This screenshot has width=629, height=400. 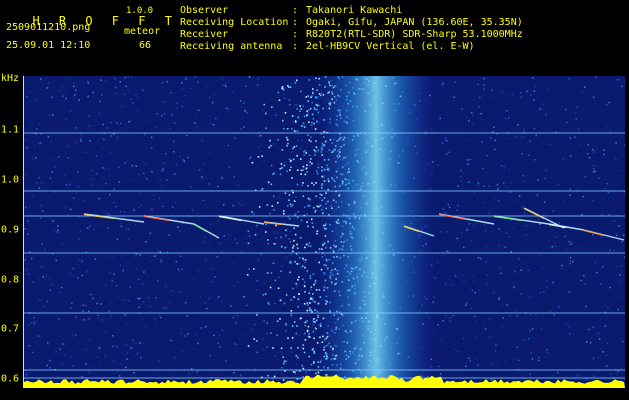 What do you see at coordinates (10, 230) in the screenshot?
I see `y-tick-label: 0.9` at bounding box center [10, 230].